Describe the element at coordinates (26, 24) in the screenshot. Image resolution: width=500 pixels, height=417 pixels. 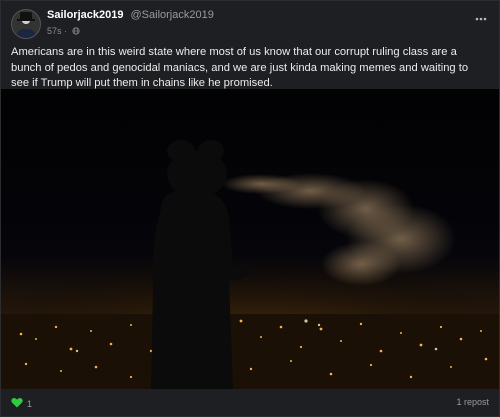
I see `avatar` at that location.